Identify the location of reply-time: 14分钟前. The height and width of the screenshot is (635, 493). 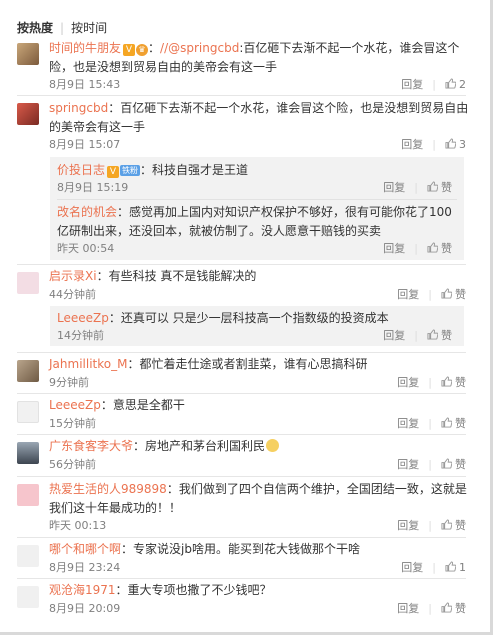
(80, 335).